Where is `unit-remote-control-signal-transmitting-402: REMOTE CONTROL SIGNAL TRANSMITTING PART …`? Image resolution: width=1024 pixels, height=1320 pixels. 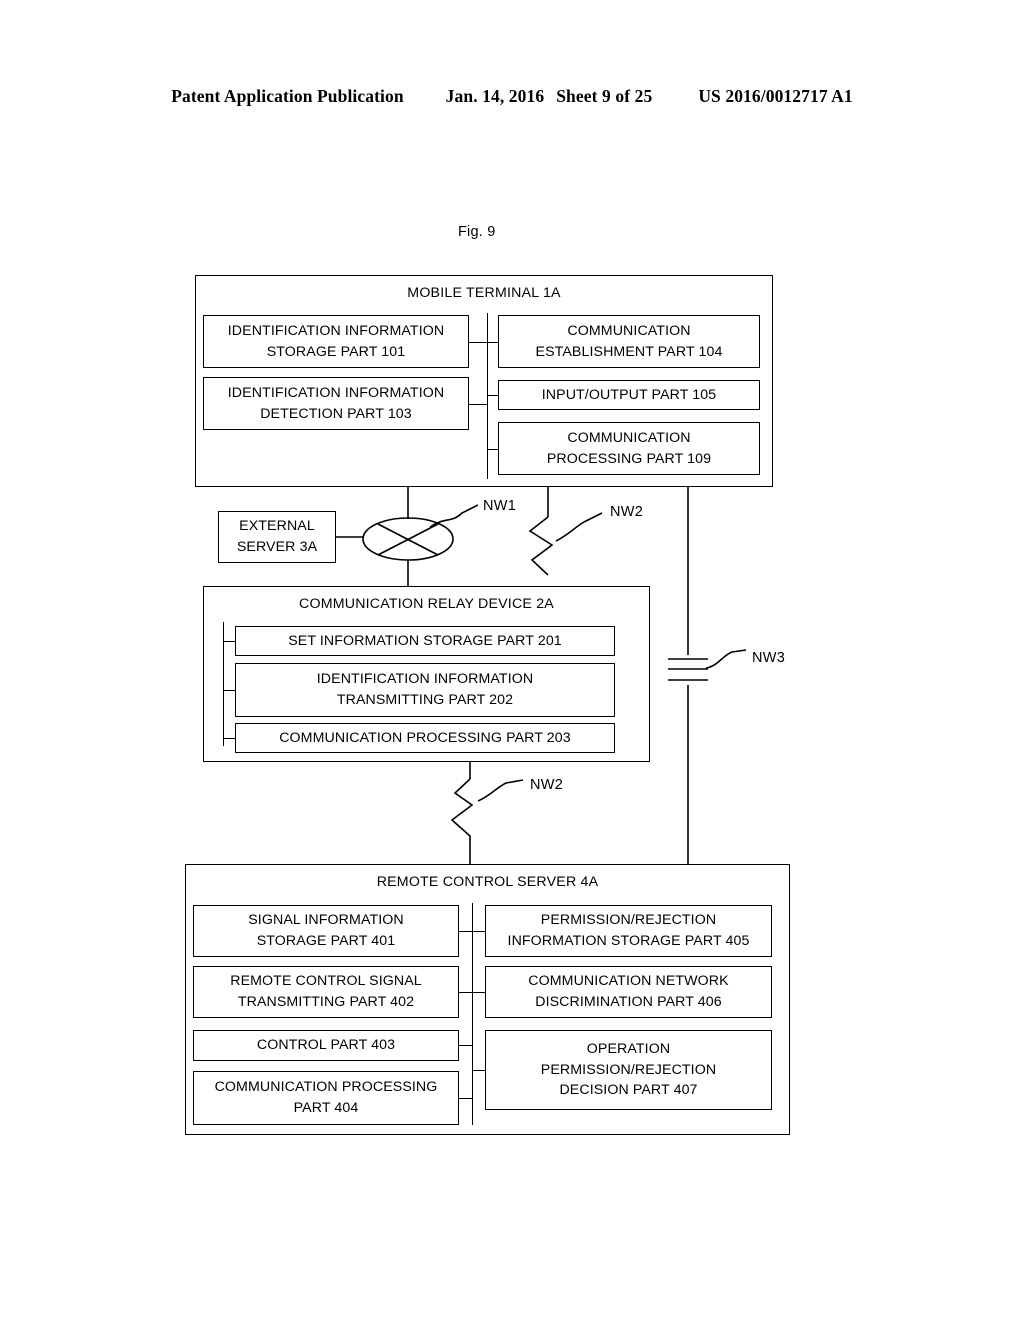 unit-remote-control-signal-transmitting-402: REMOTE CONTROL SIGNAL TRANSMITTING PART … is located at coordinates (326, 992).